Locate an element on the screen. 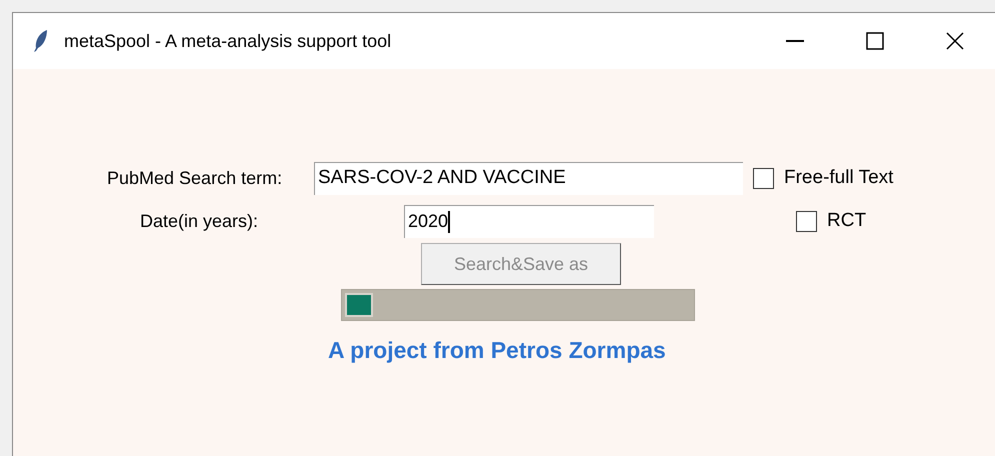 Image resolution: width=995 pixels, height=456 pixels. credit-text: A project from Petros Zormpas is located at coordinates (497, 350).